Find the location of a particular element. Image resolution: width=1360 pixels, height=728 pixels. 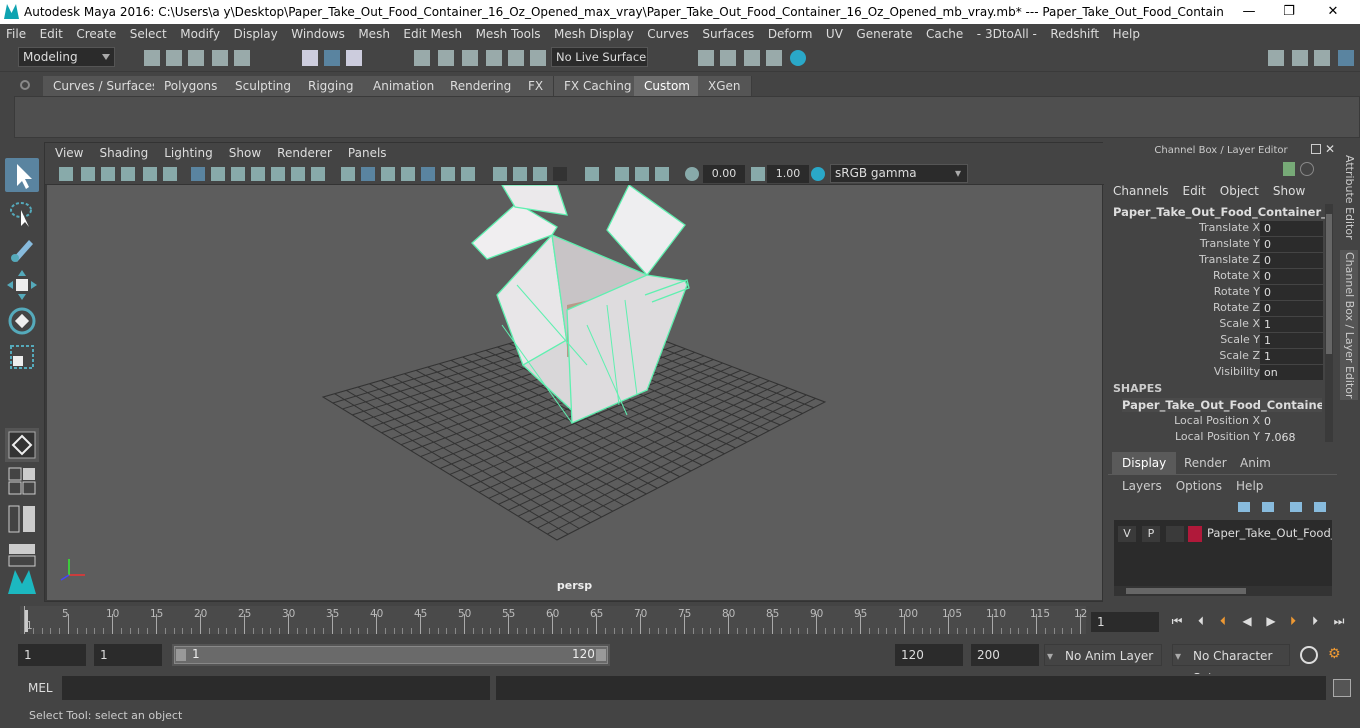

layer-scrollbar is located at coordinates (1223, 591).